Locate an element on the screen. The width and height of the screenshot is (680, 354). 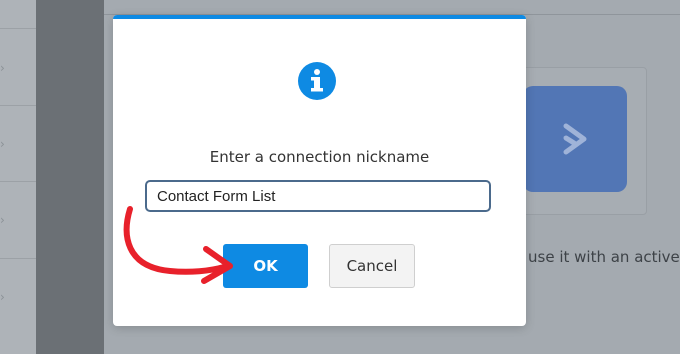
background-panel is located at coordinates (70, 177).